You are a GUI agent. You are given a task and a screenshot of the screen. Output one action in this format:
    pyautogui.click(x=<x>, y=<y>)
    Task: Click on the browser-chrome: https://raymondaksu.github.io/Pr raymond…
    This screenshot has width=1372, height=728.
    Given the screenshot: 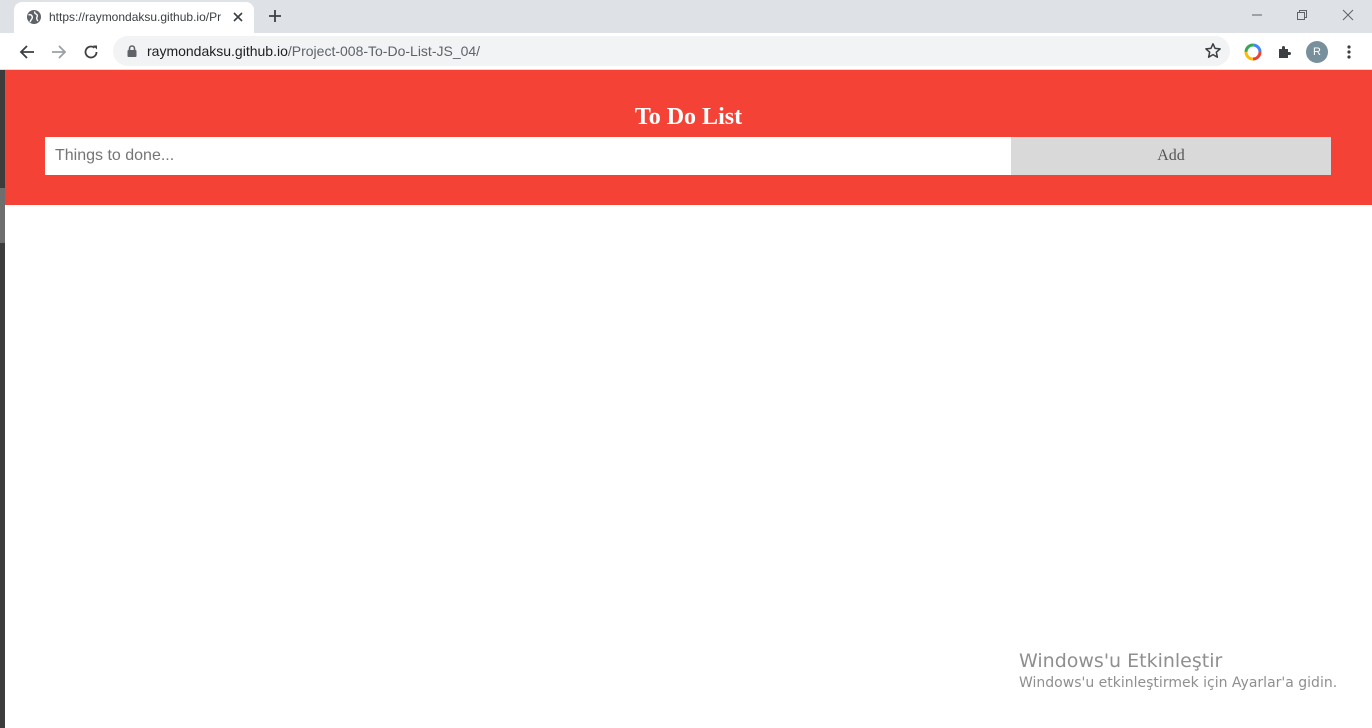 What is the action you would take?
    pyautogui.click(x=686, y=35)
    